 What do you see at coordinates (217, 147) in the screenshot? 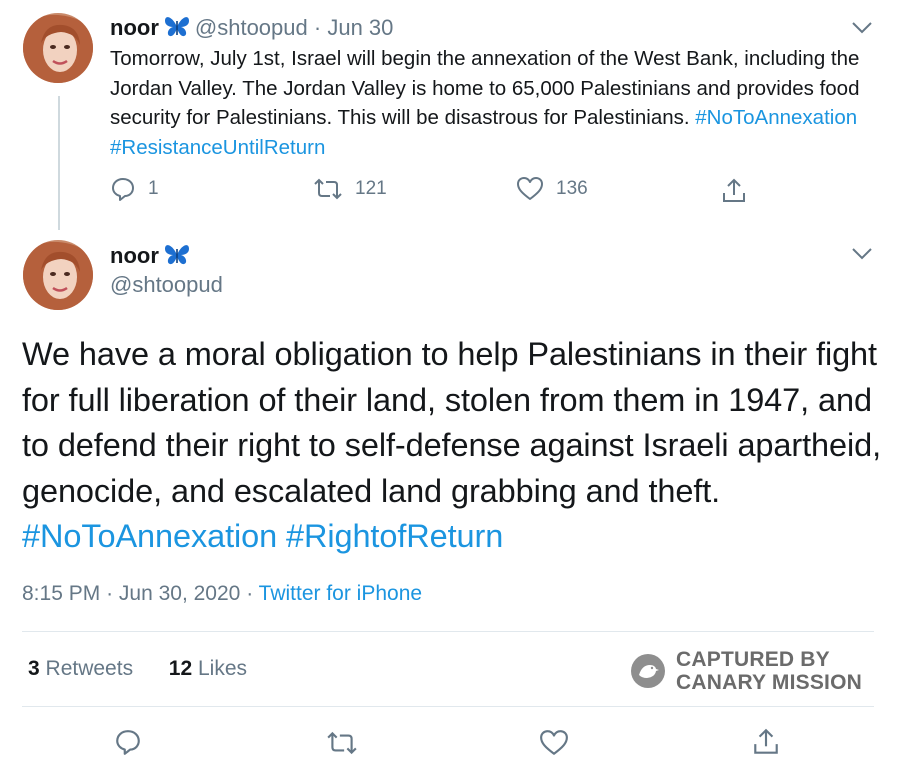
I see `hashtag-link: #ResistanceUntilReturn` at bounding box center [217, 147].